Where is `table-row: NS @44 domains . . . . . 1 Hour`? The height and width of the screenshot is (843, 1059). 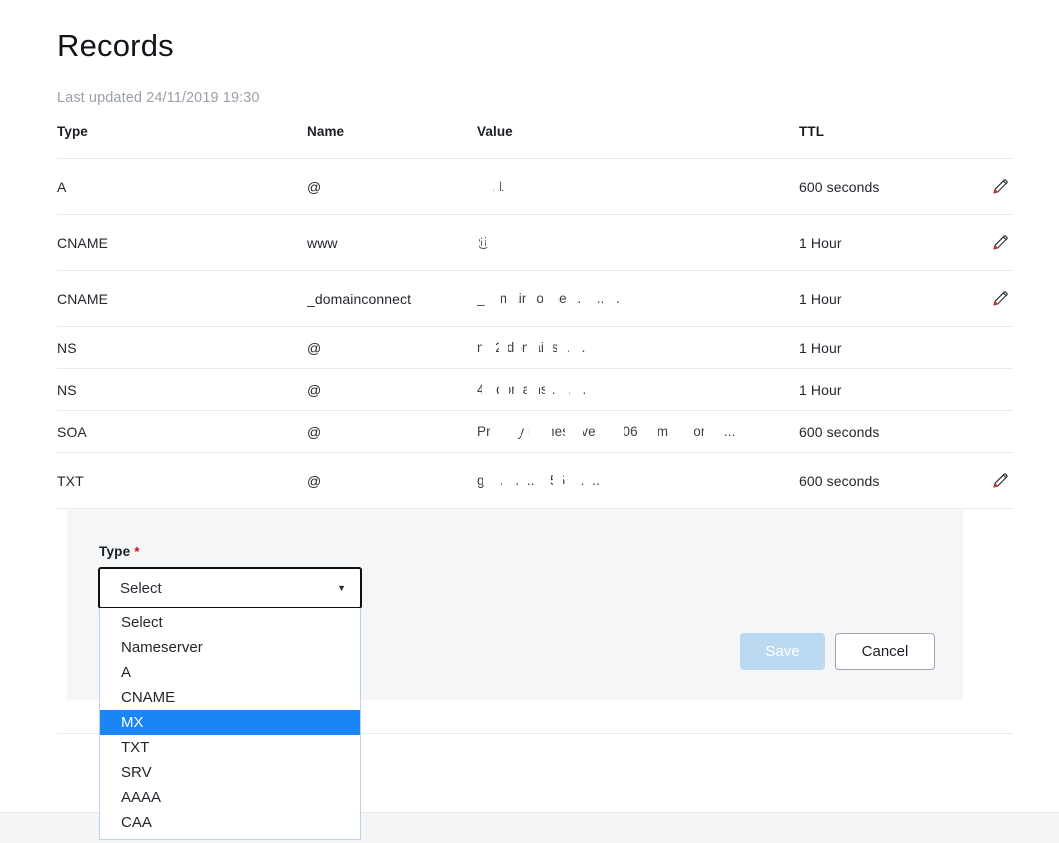 table-row: NS @44 domains . . . . . 1 Hour is located at coordinates (535, 390).